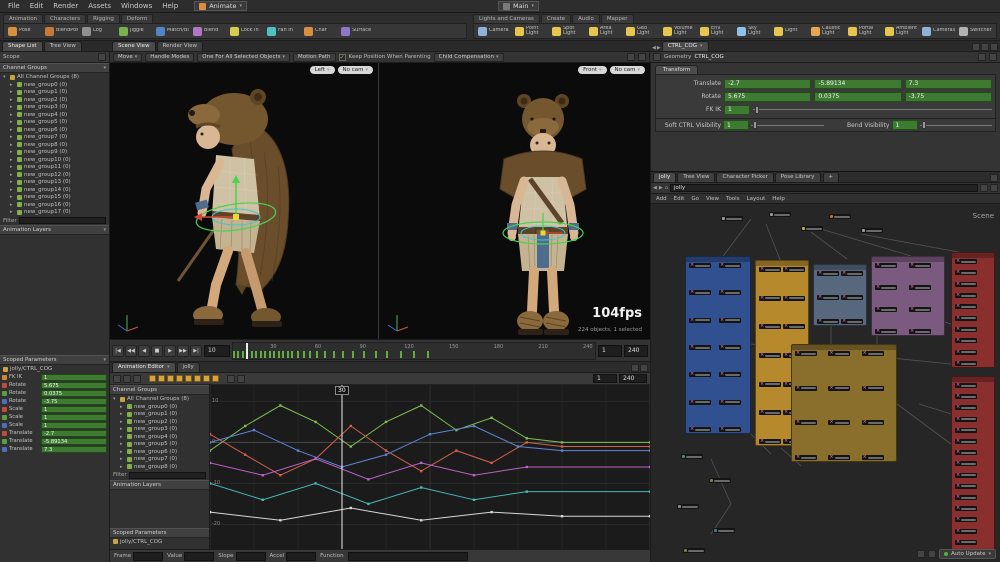  I want to click on filter-input, so click(62, 220).